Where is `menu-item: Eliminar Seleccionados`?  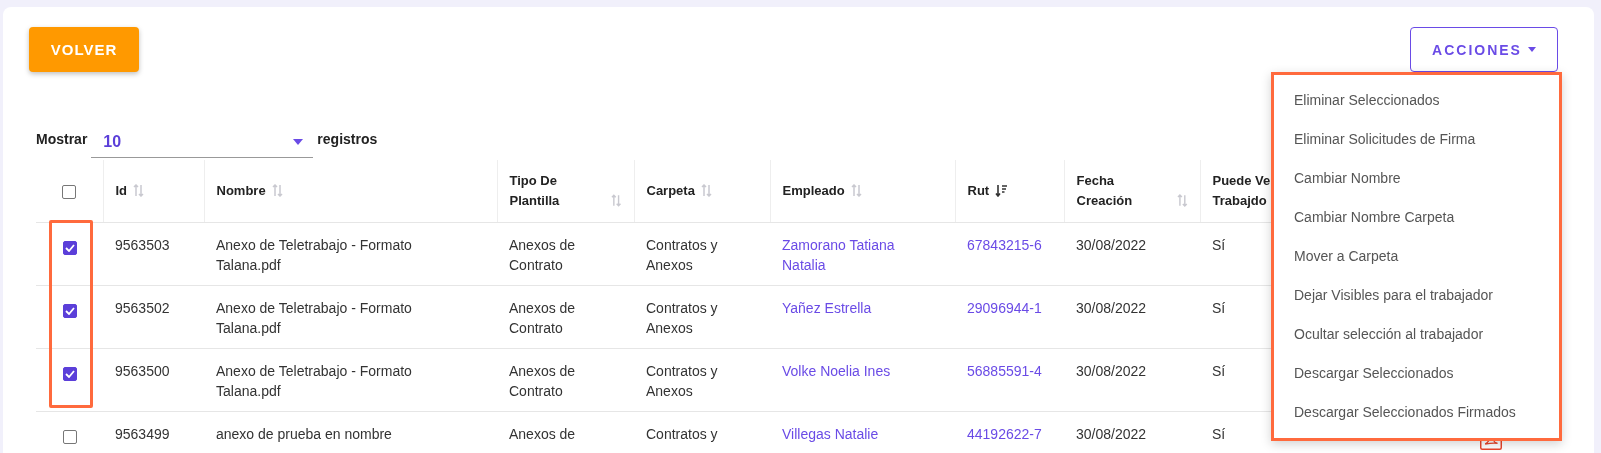 menu-item: Eliminar Seleccionados is located at coordinates (1416, 100).